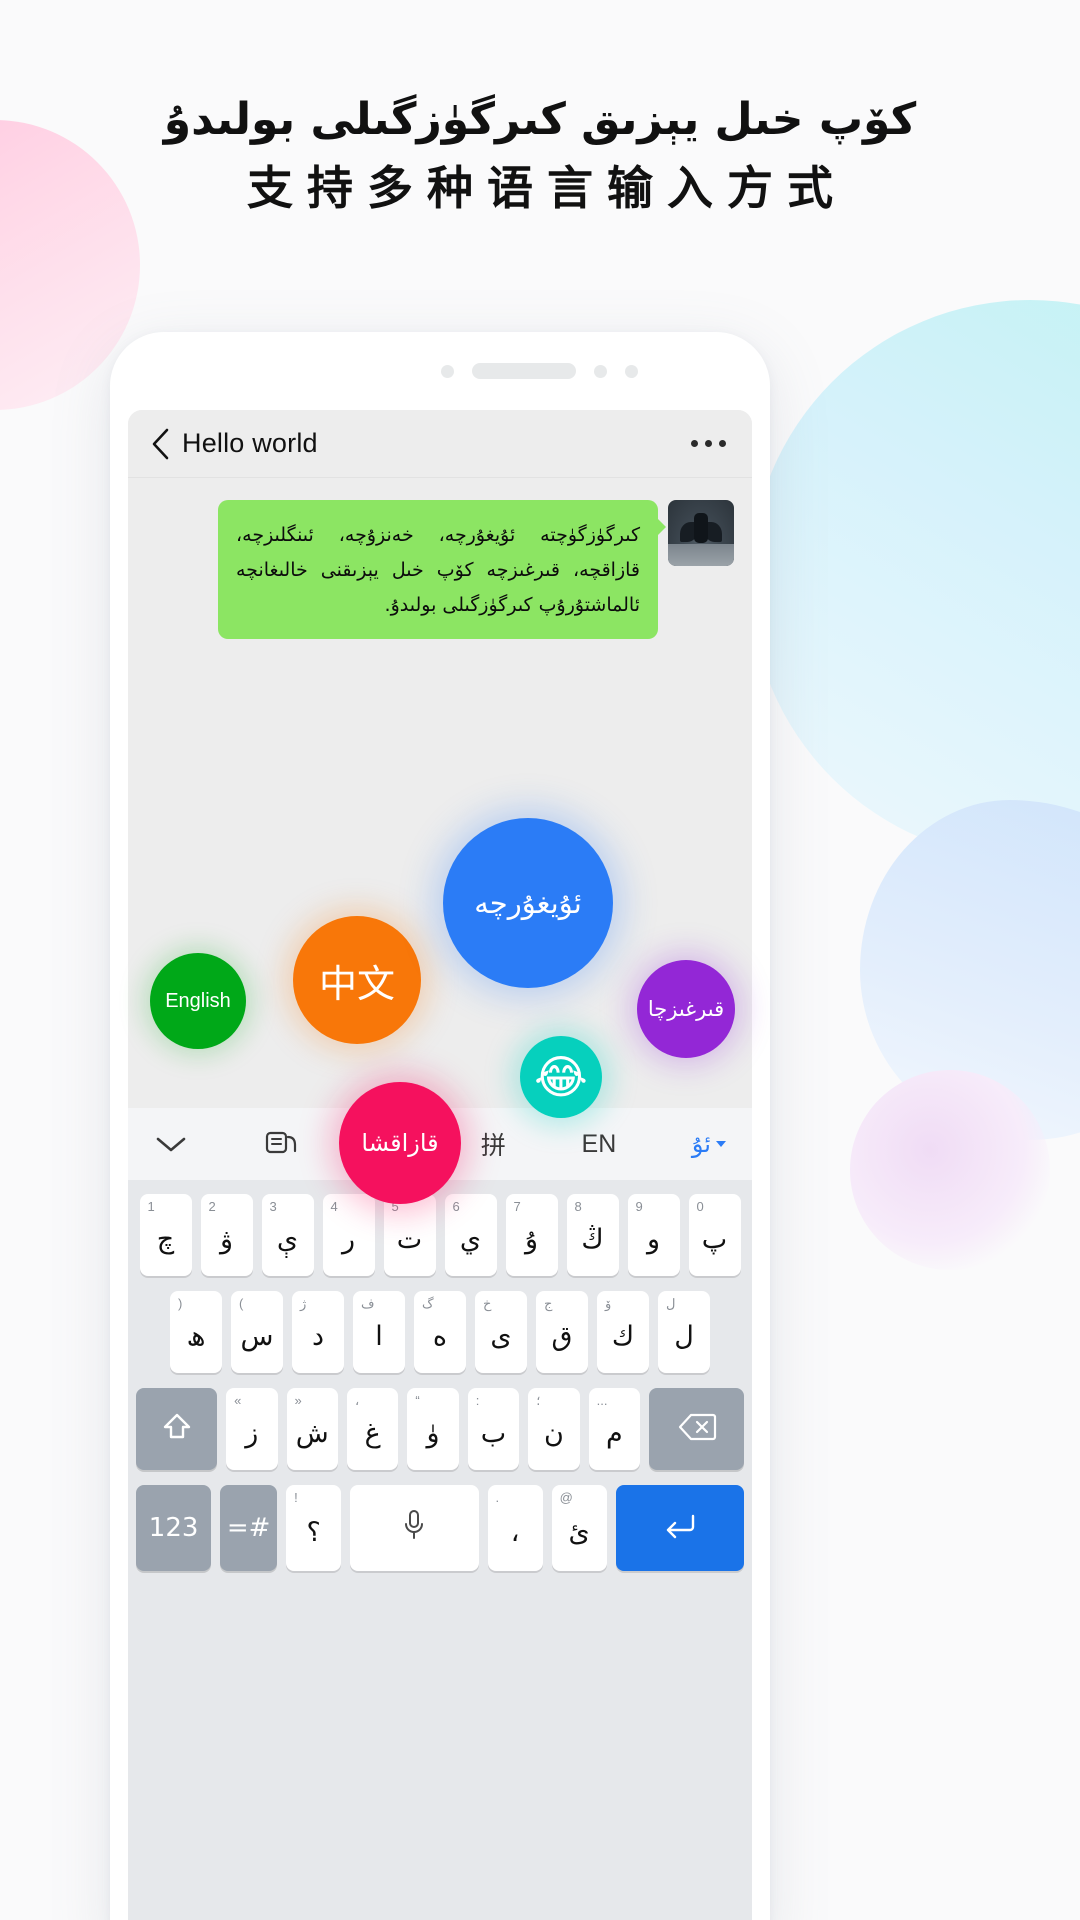 The height and width of the screenshot is (1920, 1080). I want to click on key: :ب, so click(493, 1429).